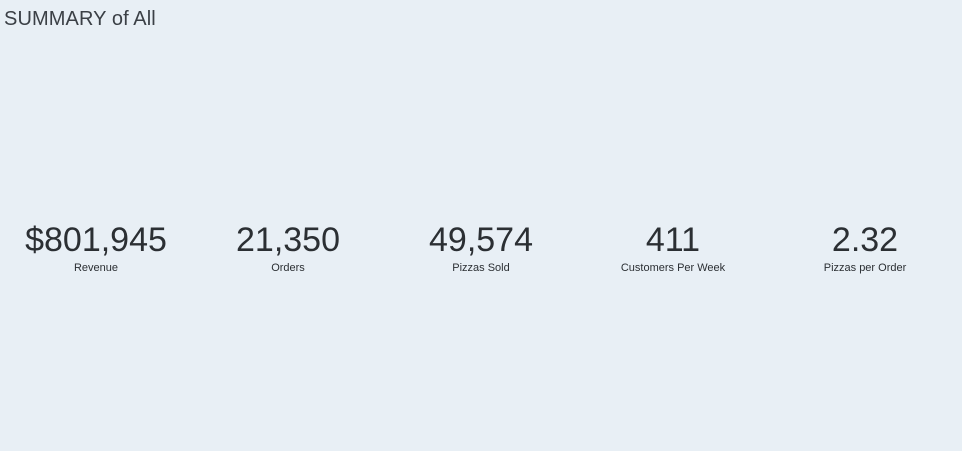 The image size is (962, 451). What do you see at coordinates (288, 268) in the screenshot?
I see `kpi-label-orders: Orders` at bounding box center [288, 268].